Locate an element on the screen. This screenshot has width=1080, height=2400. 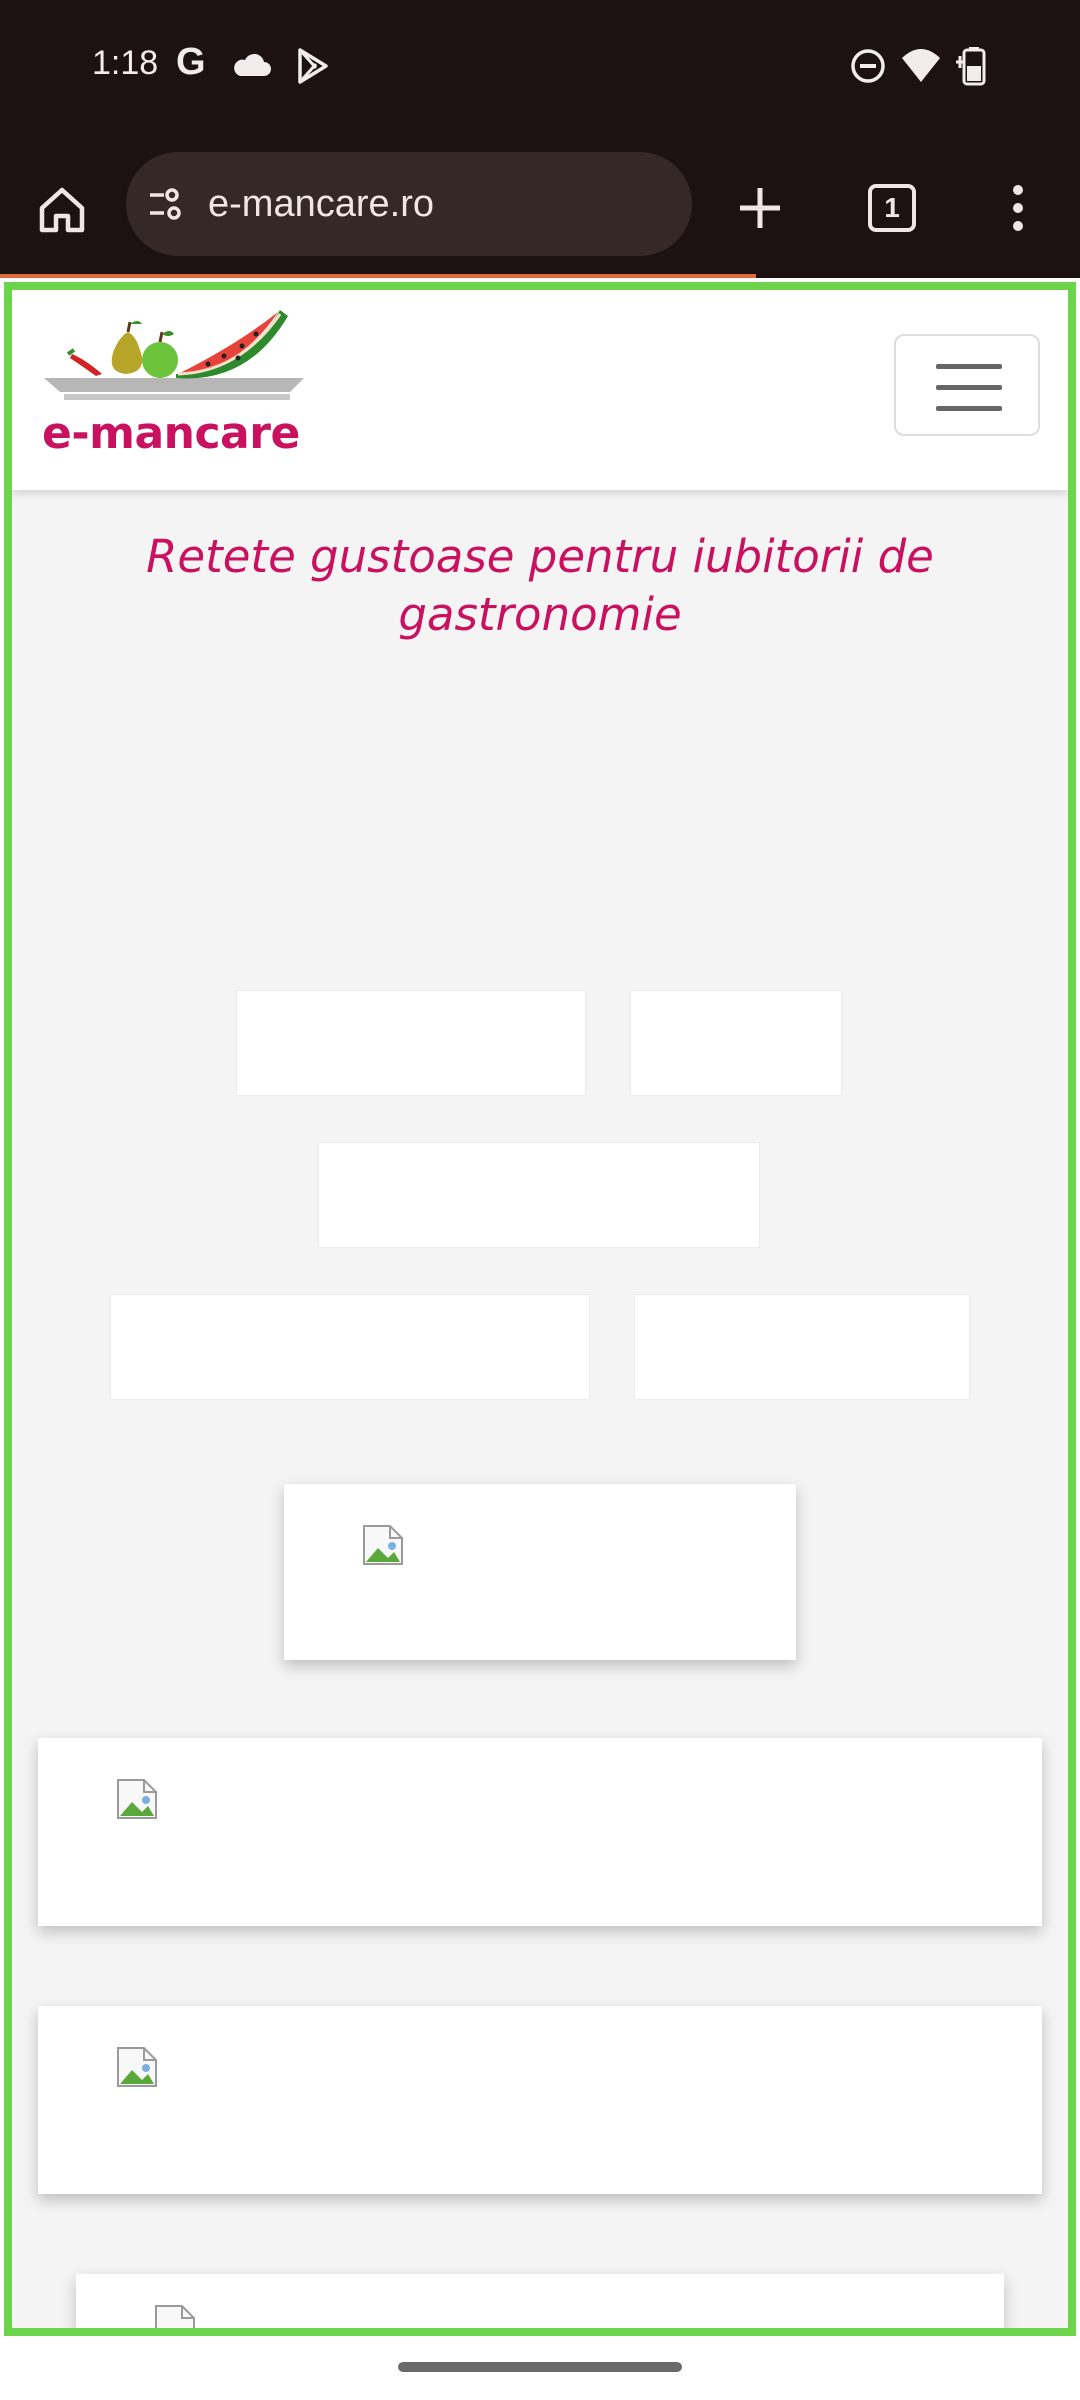
browser-toolbar: e-mancare.ro 1 is located at coordinates (540, 209).